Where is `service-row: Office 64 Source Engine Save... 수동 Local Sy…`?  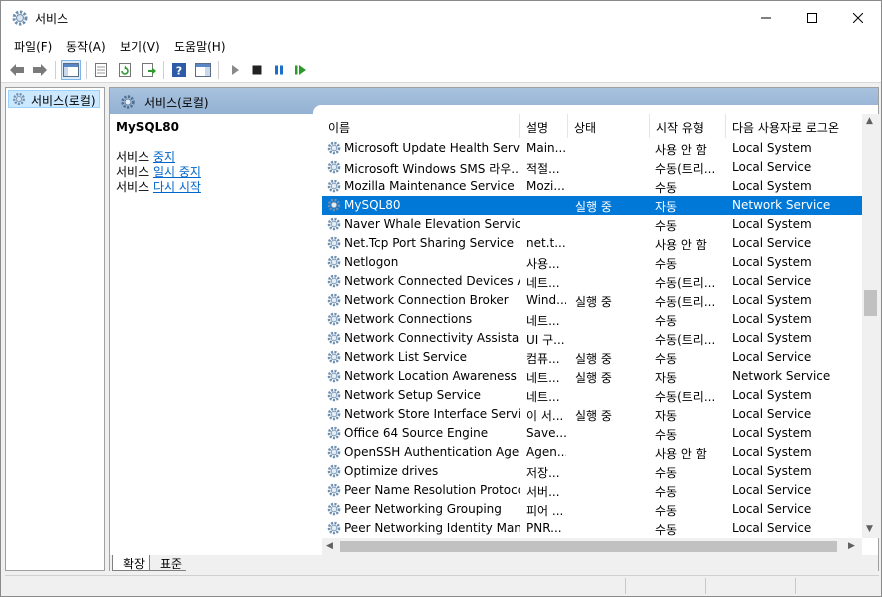 service-row: Office 64 Source Engine Save... 수동 Local Sy… is located at coordinates (592, 433).